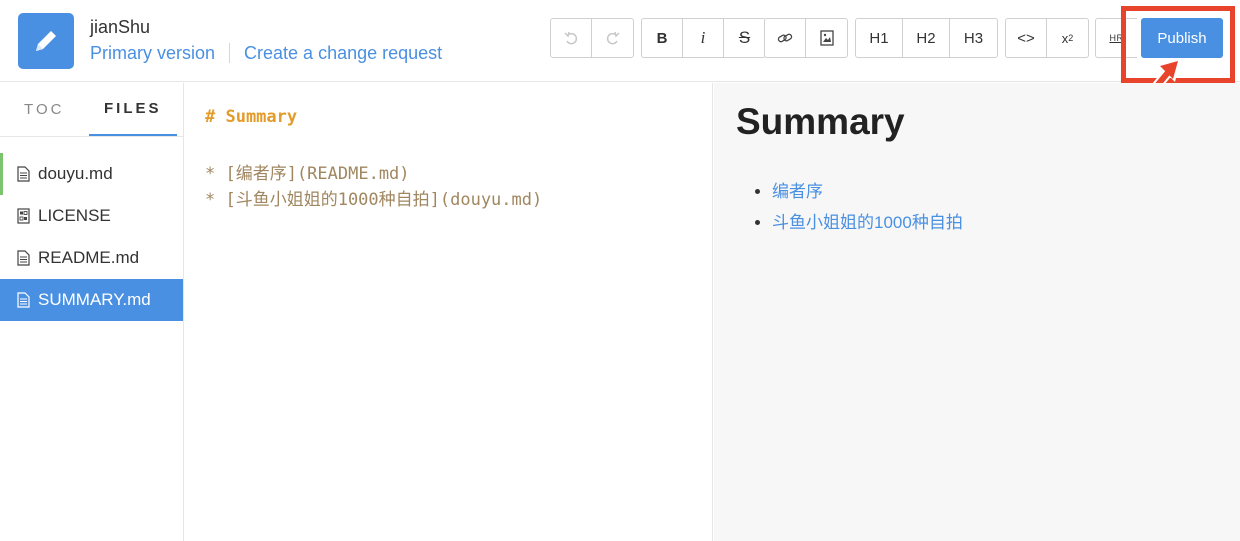  I want to click on edit-pencil-icon, so click(46, 41).